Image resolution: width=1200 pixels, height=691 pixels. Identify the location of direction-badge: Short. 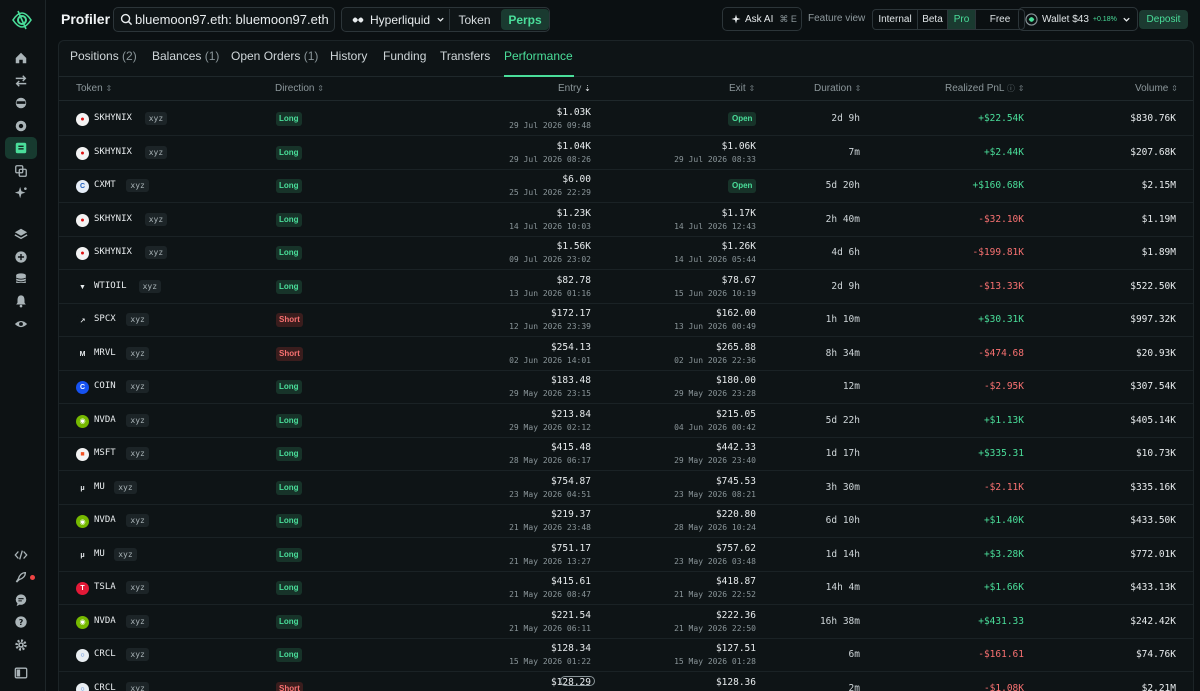
(289, 353).